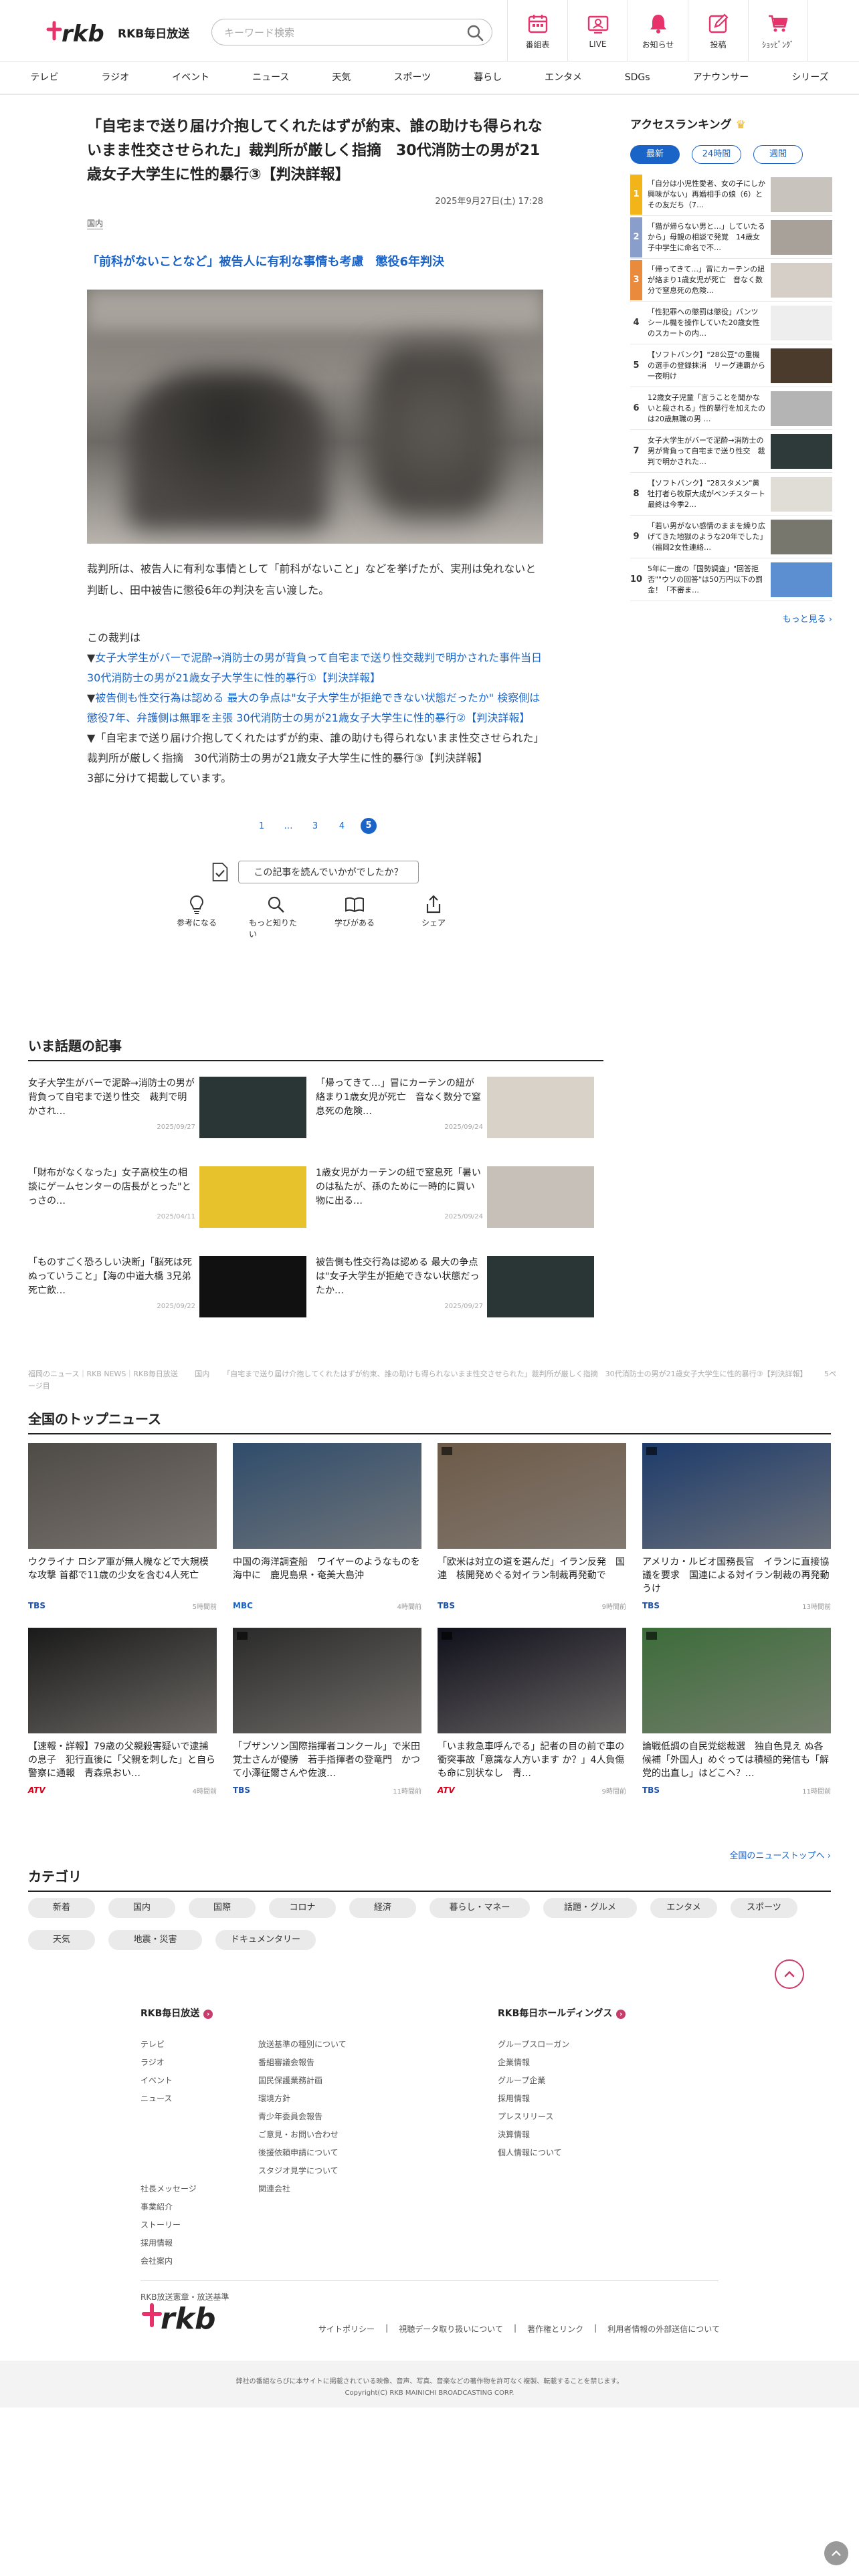 The height and width of the screenshot is (2576, 859). What do you see at coordinates (598, 2135) in the screenshot?
I see `footer-link: 決算情報` at bounding box center [598, 2135].